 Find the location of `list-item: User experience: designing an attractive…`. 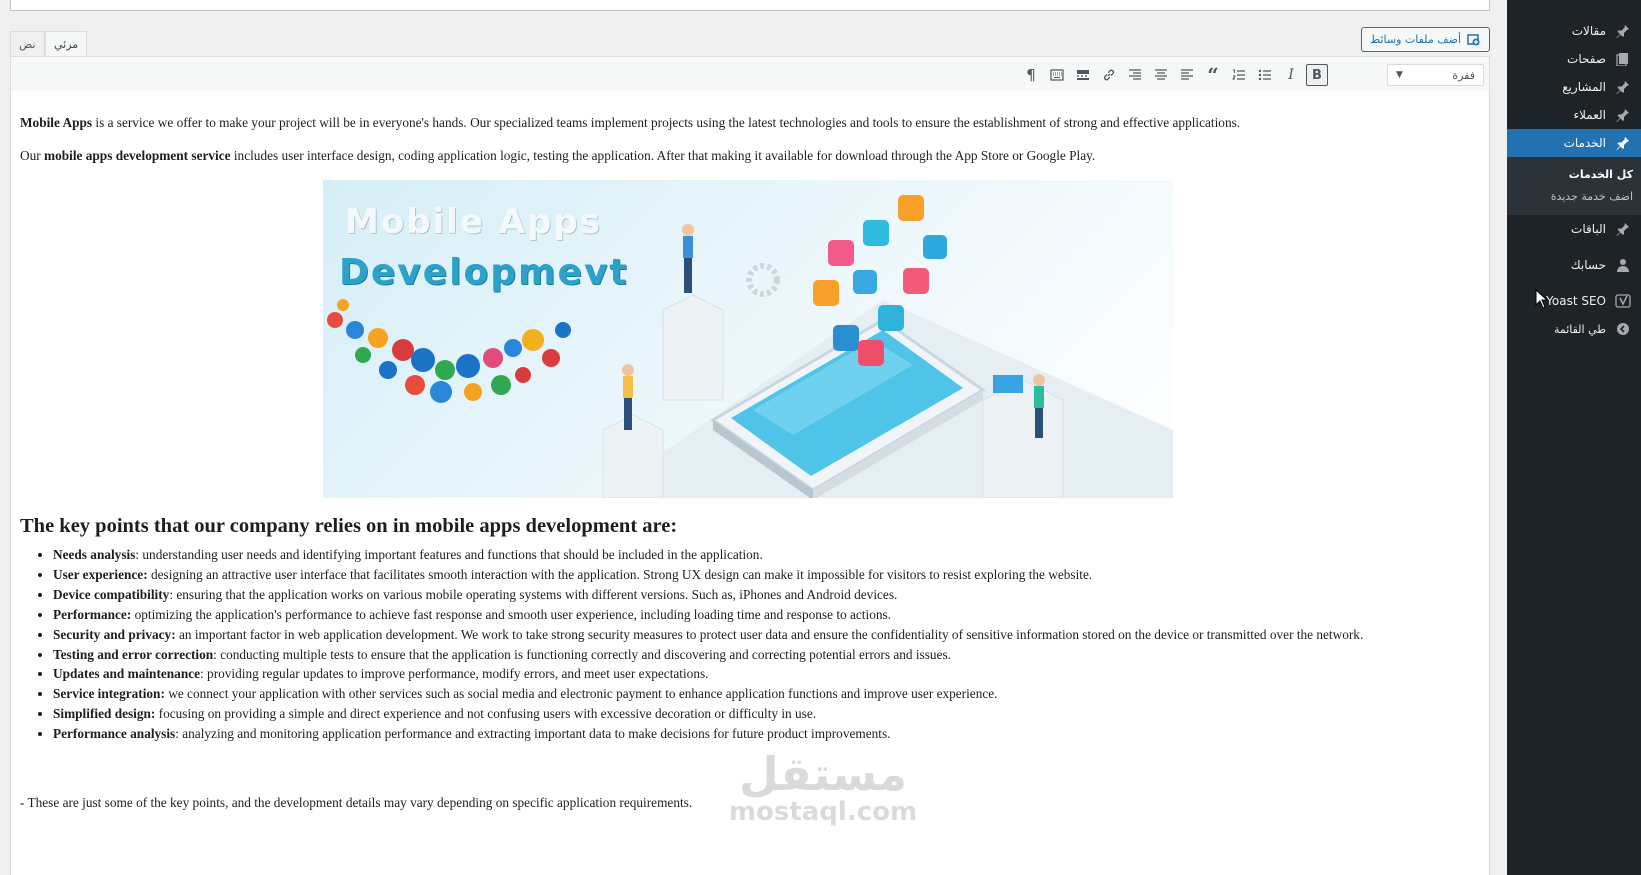

list-item: User experience: designing an attractive… is located at coordinates (753, 575).